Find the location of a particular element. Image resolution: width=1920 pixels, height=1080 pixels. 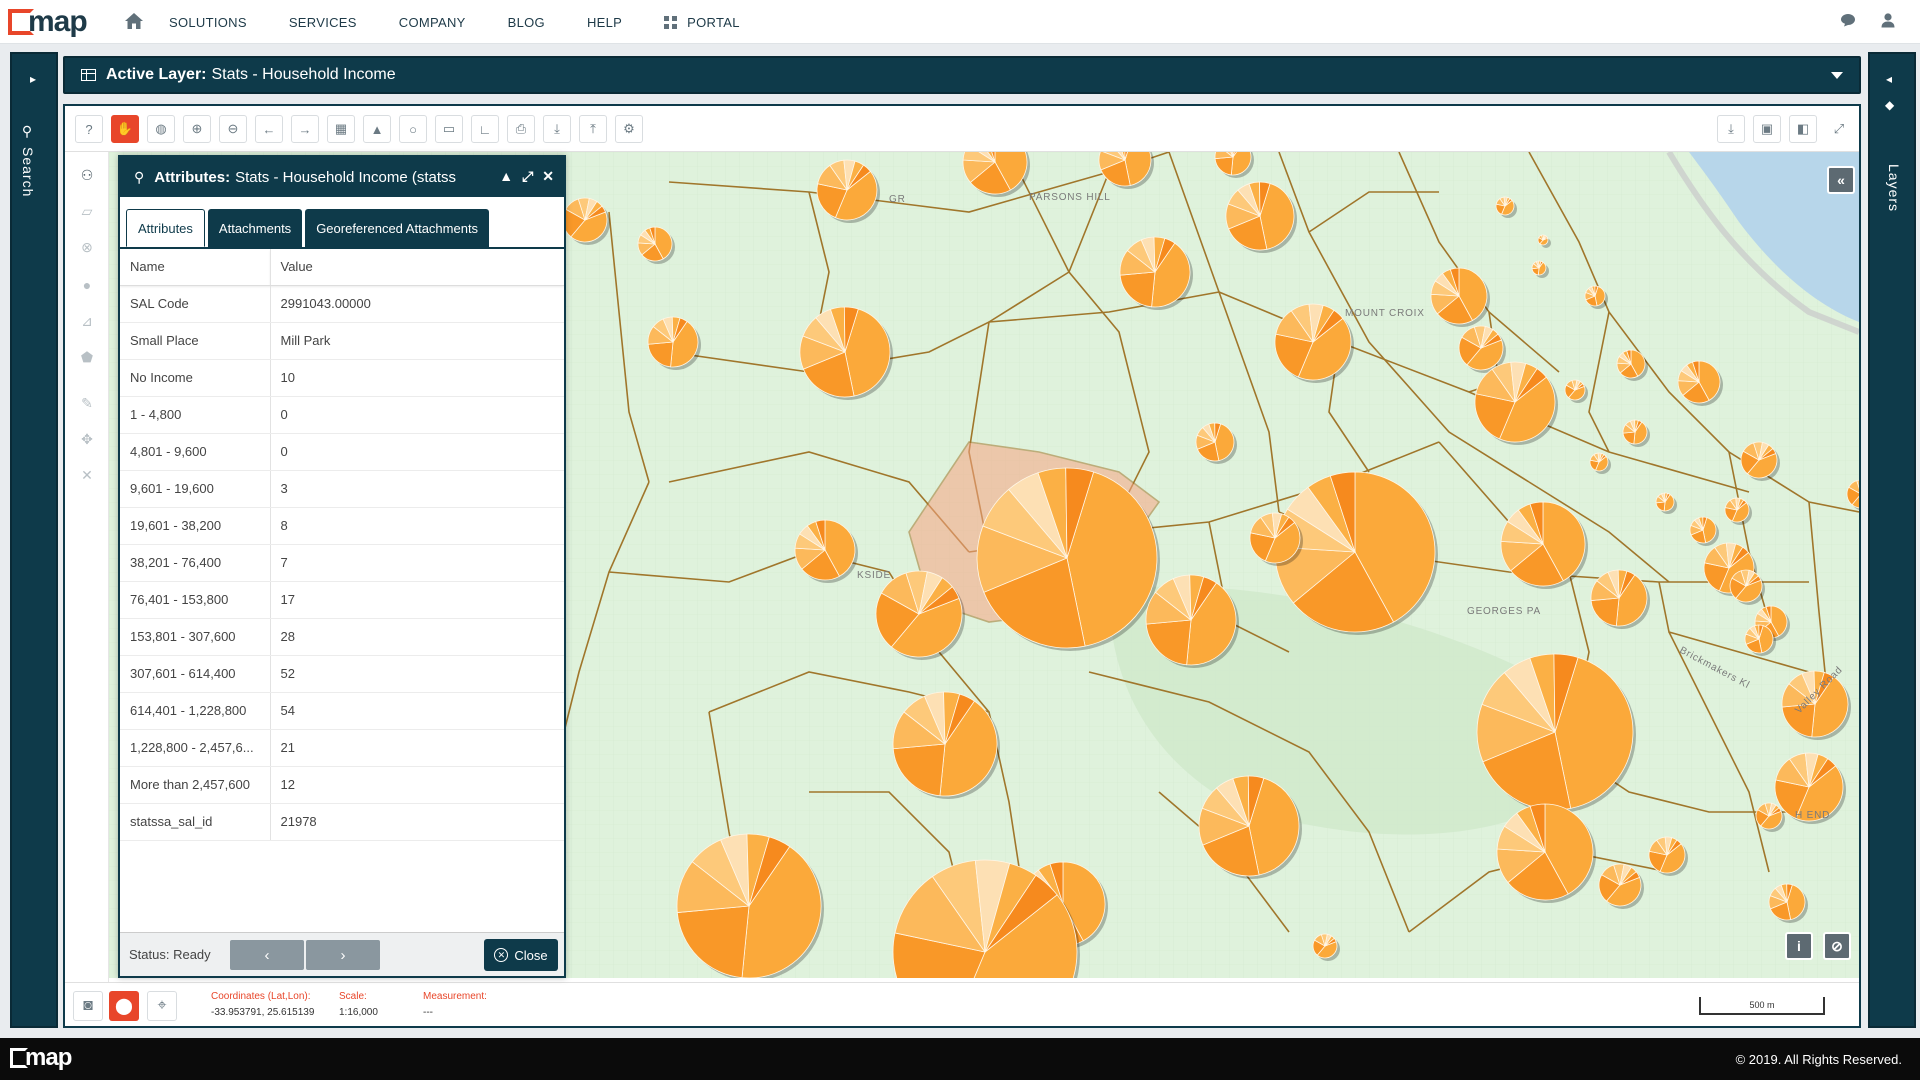

column-header-name: Name is located at coordinates (195, 267).